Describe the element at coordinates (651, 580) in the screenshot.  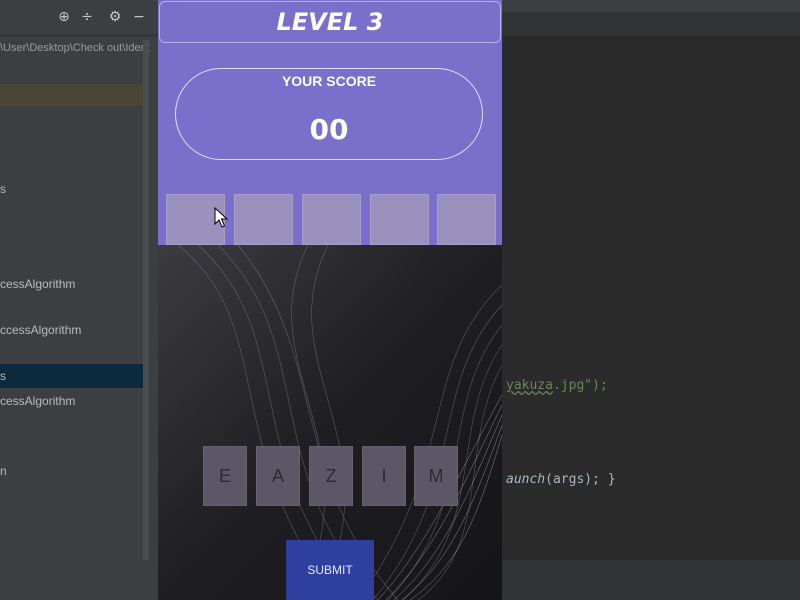
I see `editor-bottom-bar` at that location.